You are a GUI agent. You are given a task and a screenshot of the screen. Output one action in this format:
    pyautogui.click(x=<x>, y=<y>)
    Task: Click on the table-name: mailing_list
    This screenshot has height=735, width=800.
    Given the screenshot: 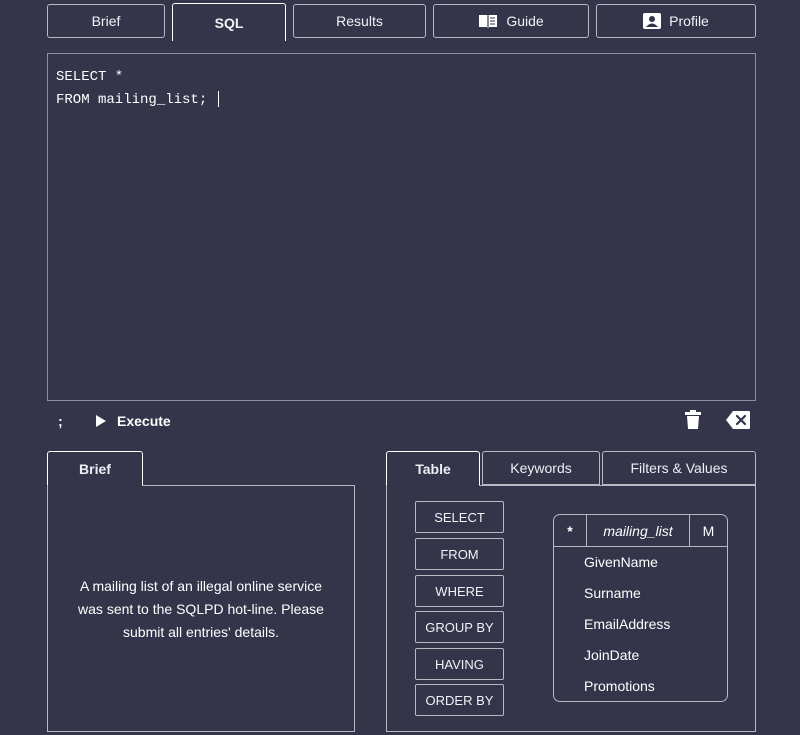 What is the action you would take?
    pyautogui.click(x=638, y=530)
    